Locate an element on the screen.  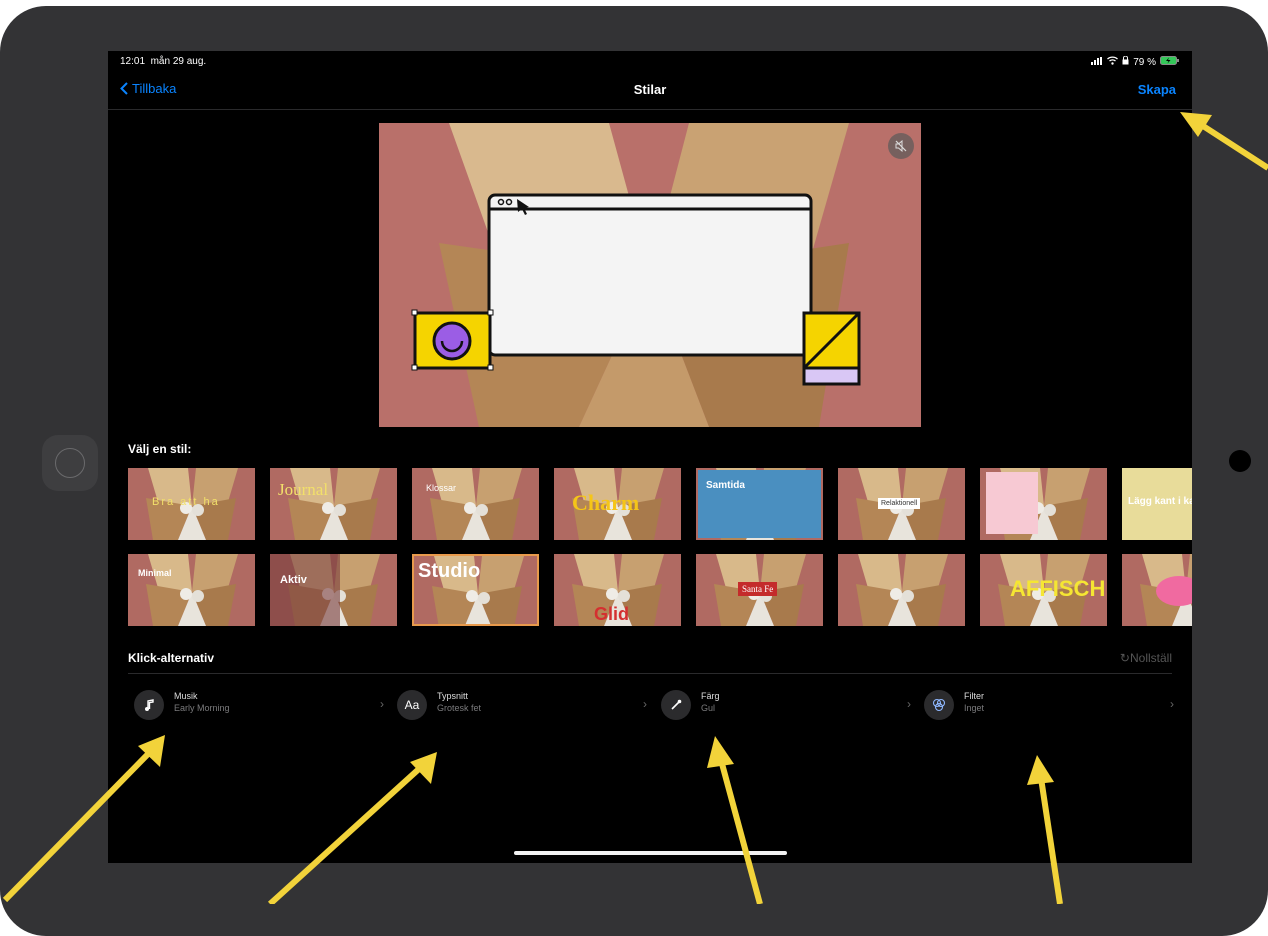
video-preview is located at coordinates (650, 275).